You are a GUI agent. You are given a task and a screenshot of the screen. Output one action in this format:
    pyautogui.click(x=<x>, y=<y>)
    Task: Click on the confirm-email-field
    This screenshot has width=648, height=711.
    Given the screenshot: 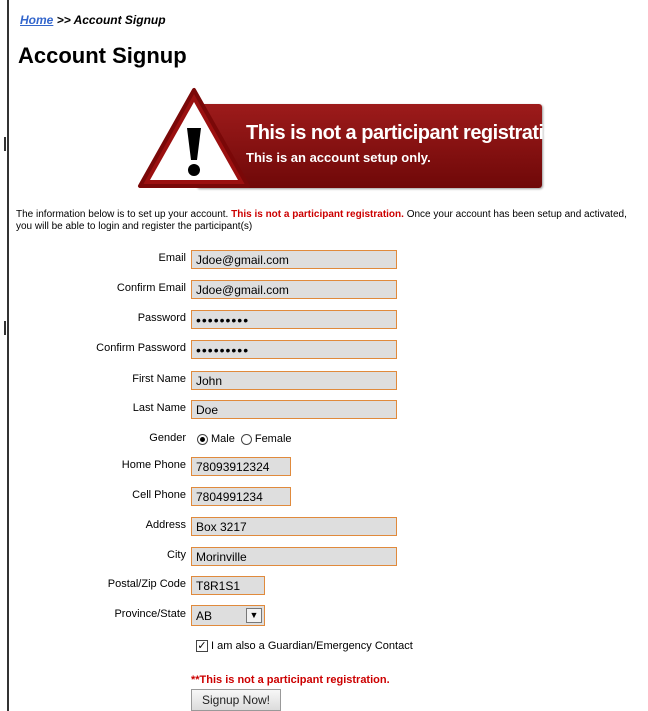 What is the action you would take?
    pyautogui.click(x=294, y=289)
    